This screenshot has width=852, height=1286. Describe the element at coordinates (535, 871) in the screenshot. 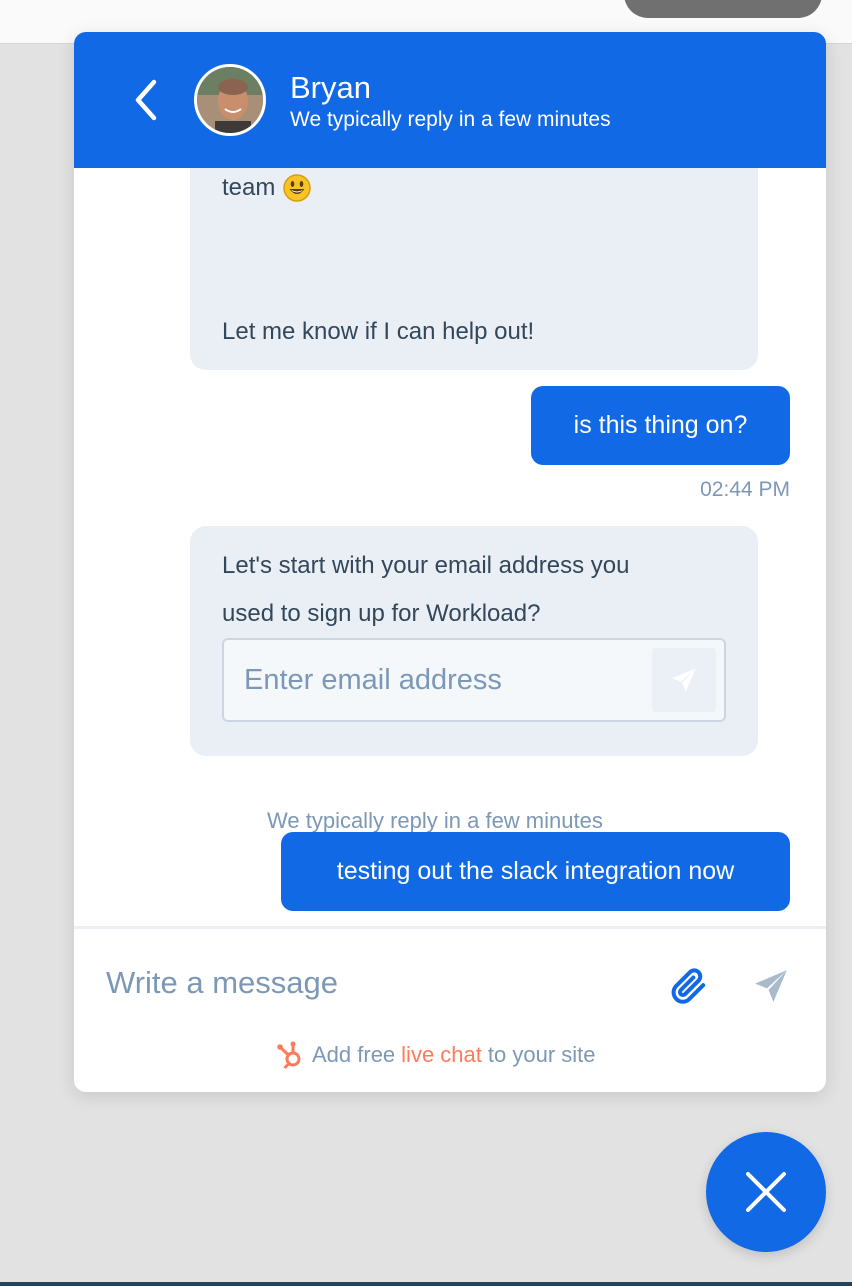

I see `user-message-bubble: testing out the slack integration now` at that location.